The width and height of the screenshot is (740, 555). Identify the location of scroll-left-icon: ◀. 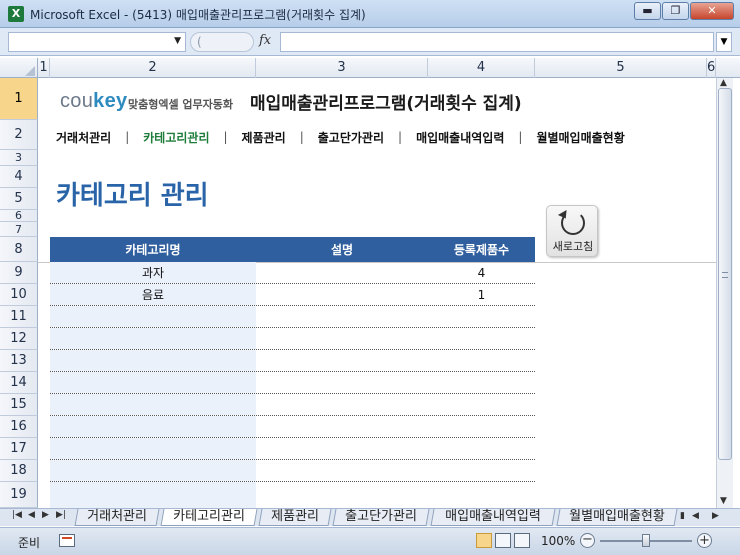
(695, 516).